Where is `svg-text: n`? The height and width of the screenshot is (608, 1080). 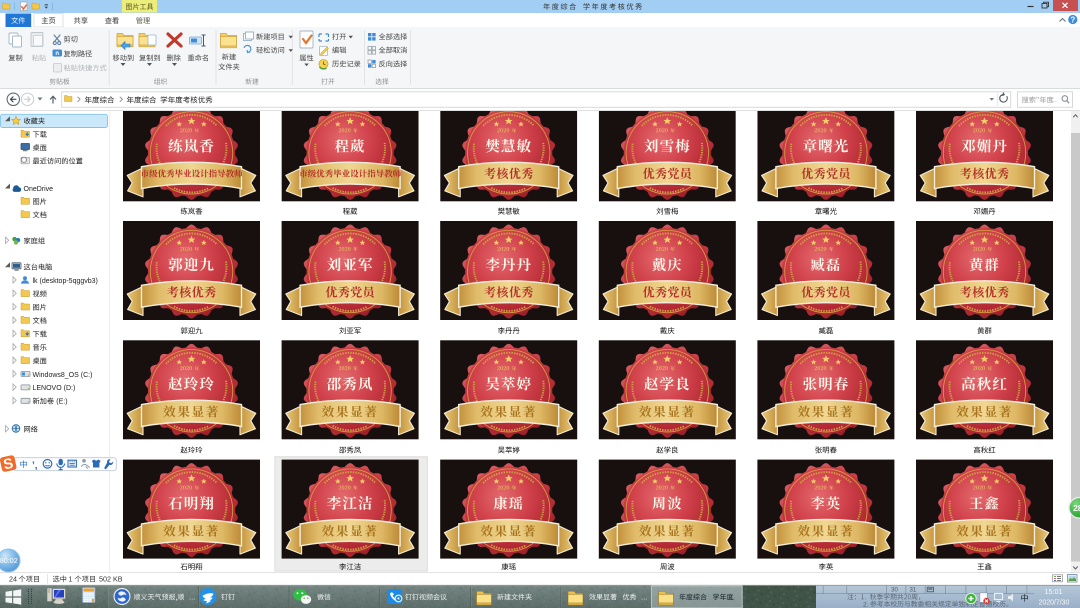
svg-text: n is located at coordinates (57, 54).